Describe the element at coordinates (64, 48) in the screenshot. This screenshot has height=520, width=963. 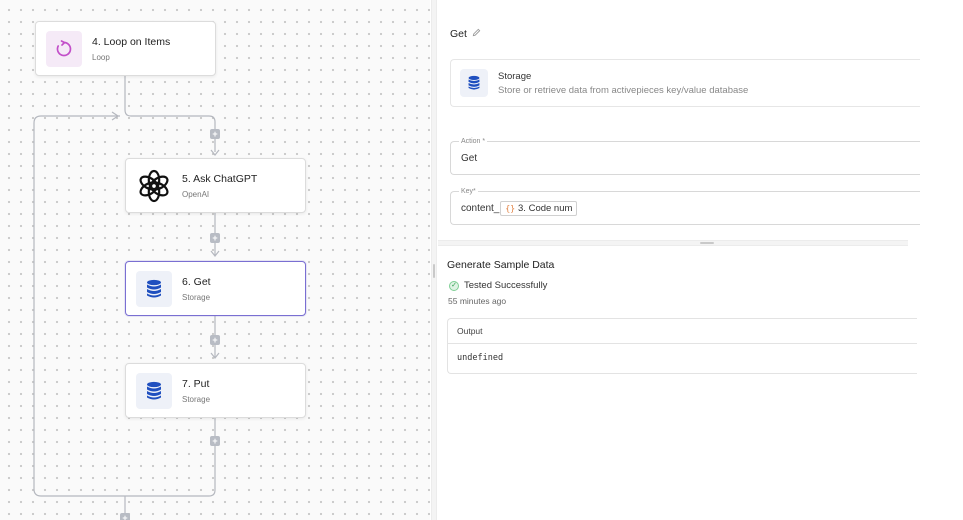
I see `loop-icon` at that location.